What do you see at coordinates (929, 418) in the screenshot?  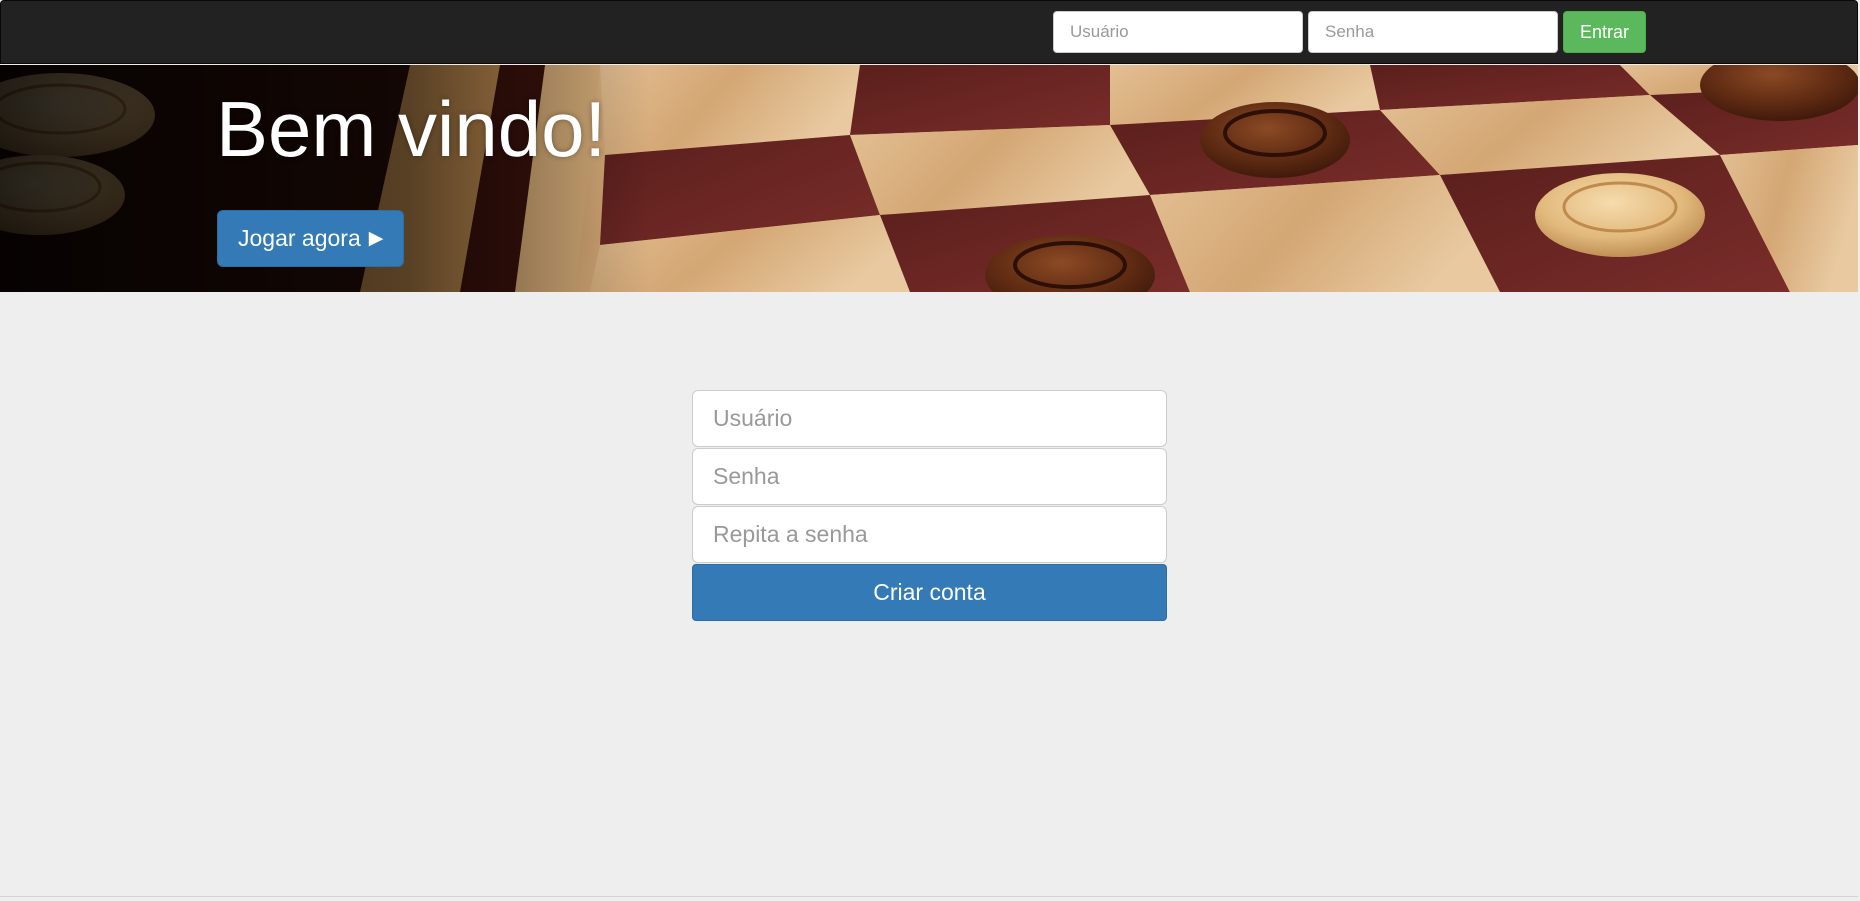 I see `signup-username-input` at bounding box center [929, 418].